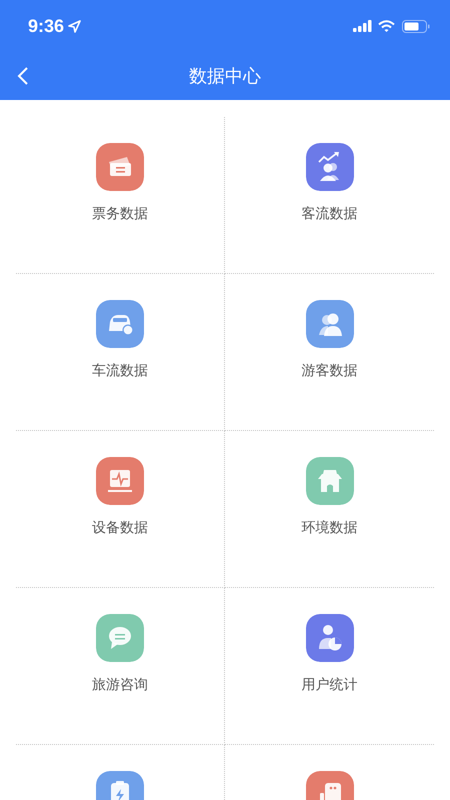 The image size is (450, 800). Describe the element at coordinates (120, 685) in the screenshot. I see `tile-label: 旅游咨询` at that location.